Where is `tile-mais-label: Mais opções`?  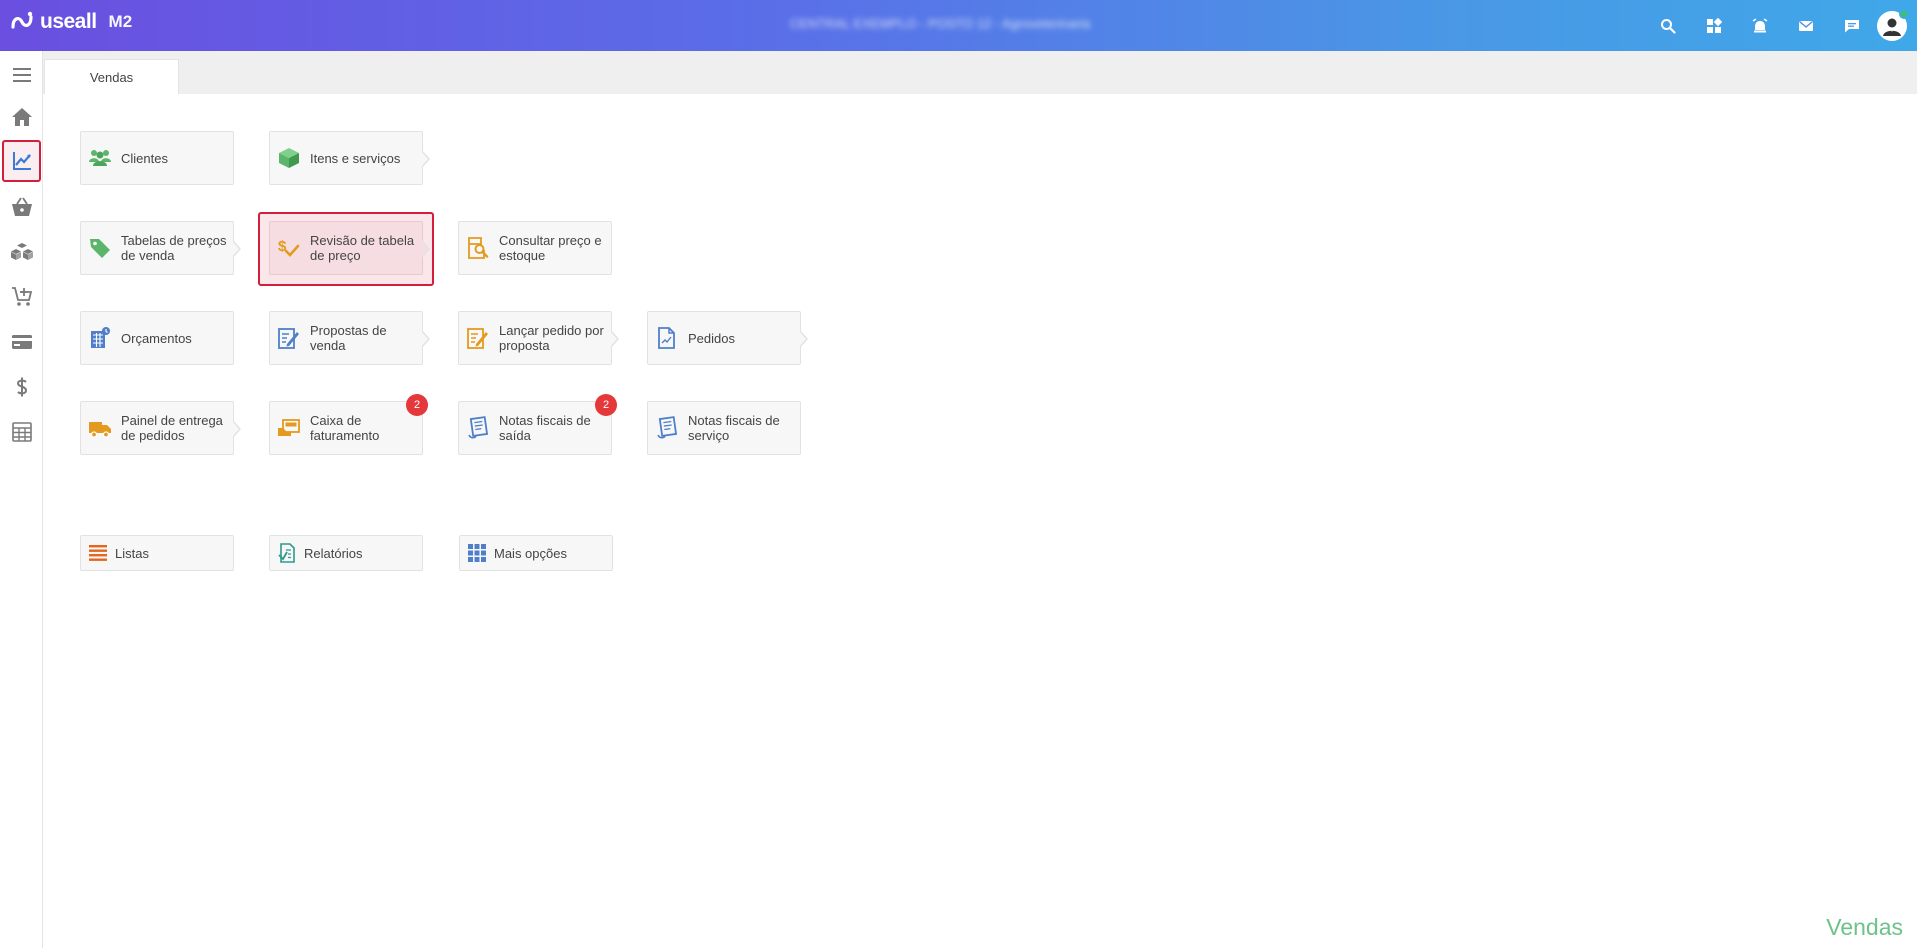
tile-mais-label: Mais opções is located at coordinates (530, 553).